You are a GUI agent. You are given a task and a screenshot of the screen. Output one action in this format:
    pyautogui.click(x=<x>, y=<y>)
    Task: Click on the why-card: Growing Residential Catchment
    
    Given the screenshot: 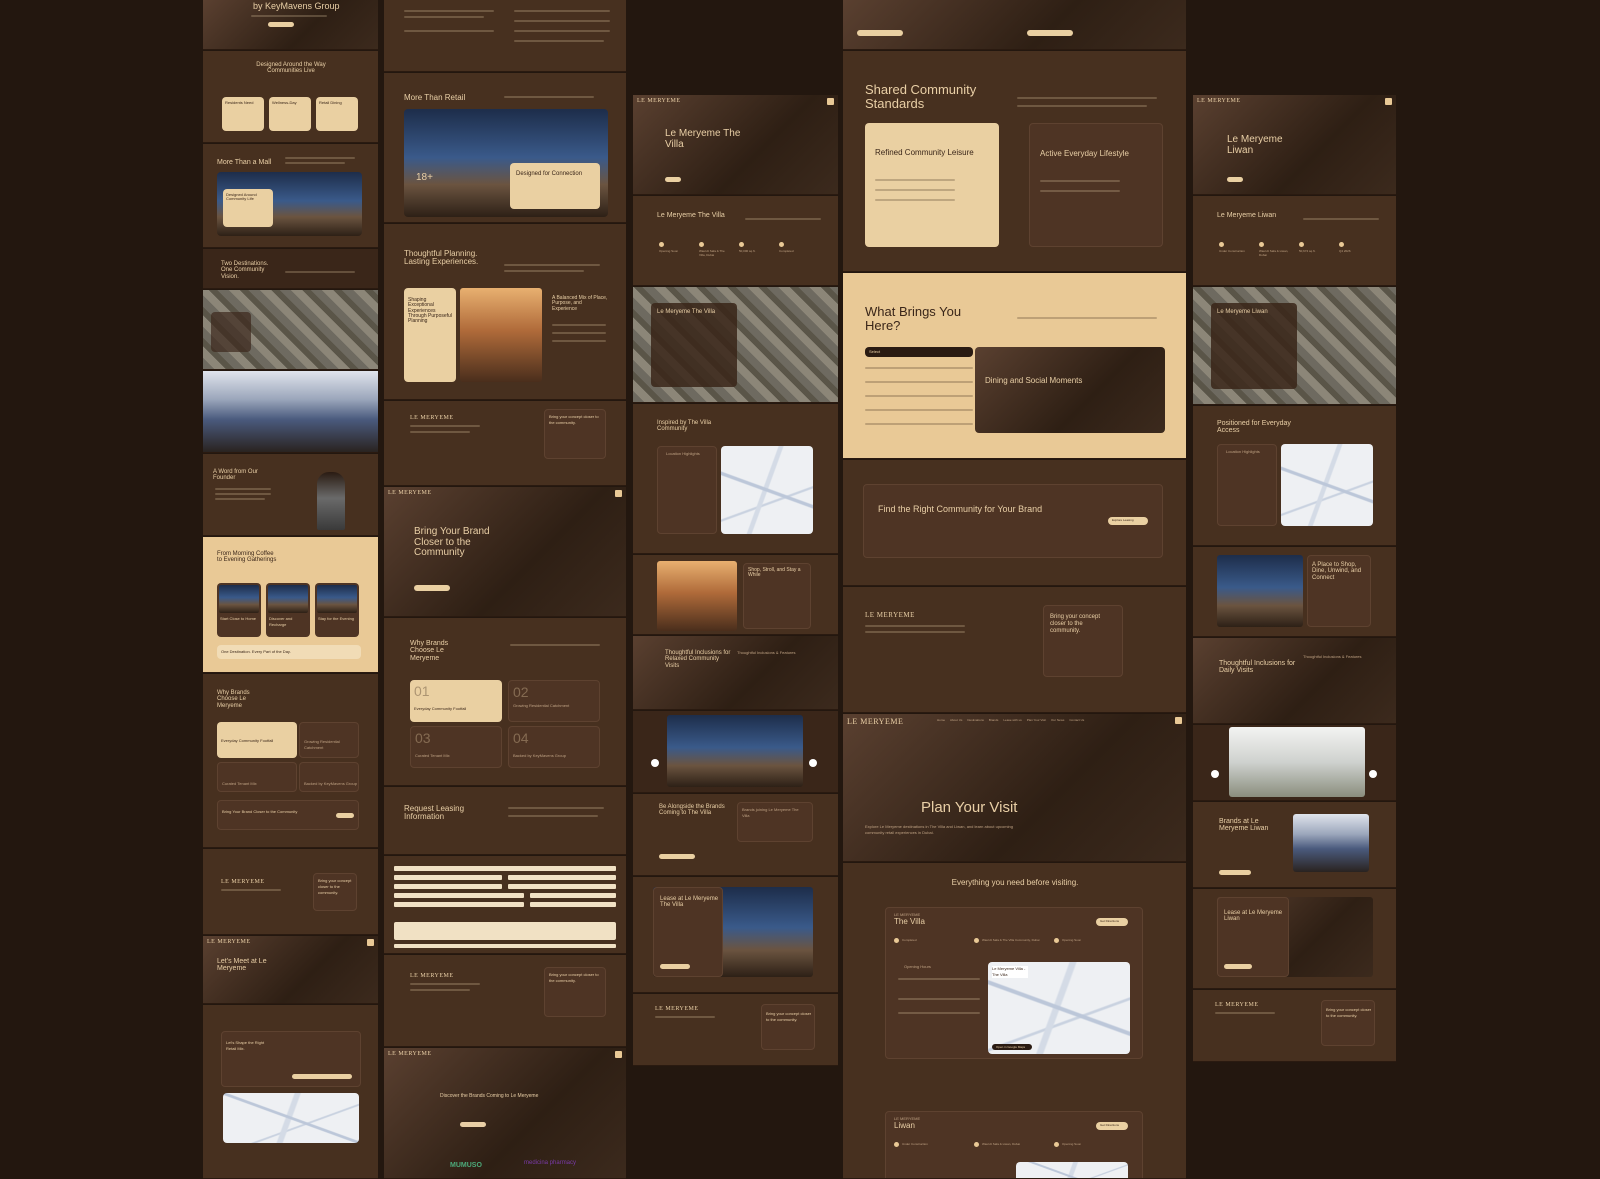 What is the action you would take?
    pyautogui.click(x=329, y=740)
    